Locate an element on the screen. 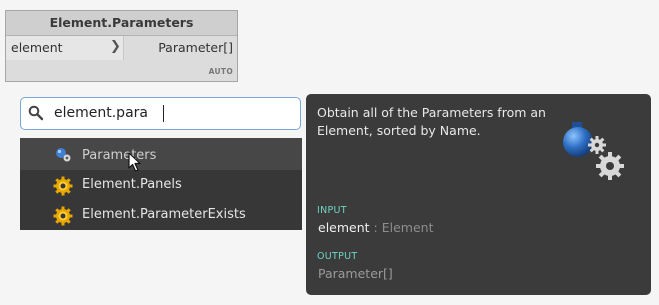  output-port-label: Parameter[] is located at coordinates (195, 47).